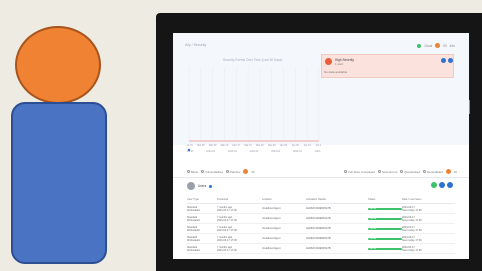 The height and width of the screenshot is (271, 482). What do you see at coordinates (58, 65) in the screenshot?
I see `person-head` at bounding box center [58, 65].